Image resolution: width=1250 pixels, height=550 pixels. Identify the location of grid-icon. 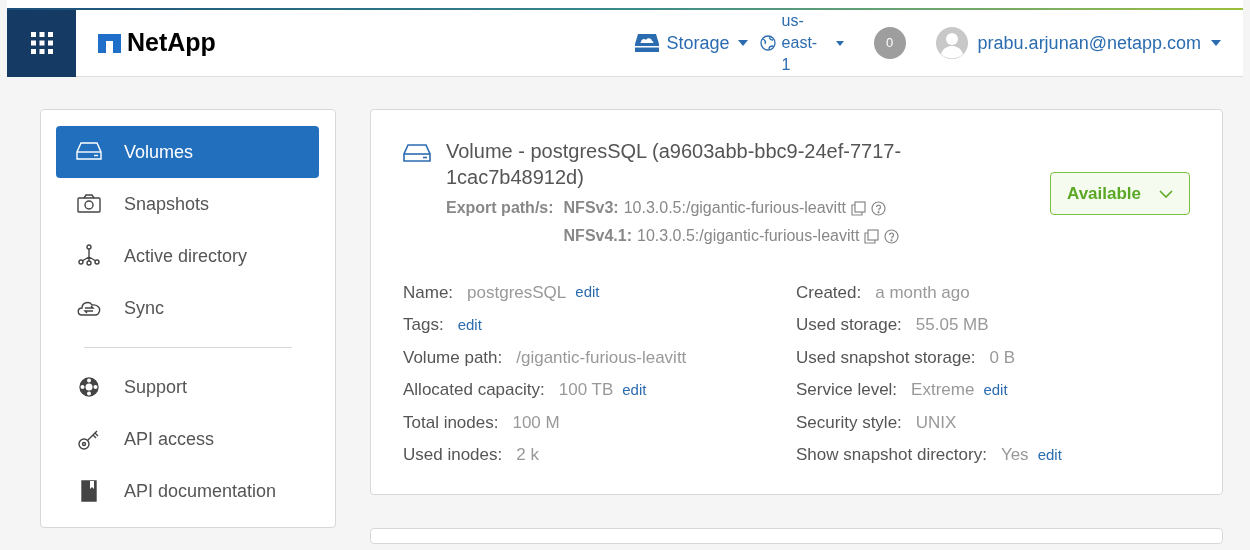
(41, 43).